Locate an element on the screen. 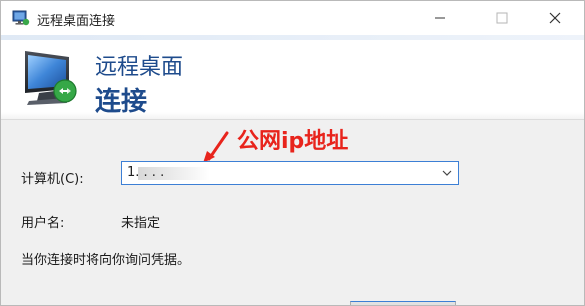 Image resolution: width=585 pixels, height=306 pixels. banner-title-line2: 连接 is located at coordinates (121, 102).